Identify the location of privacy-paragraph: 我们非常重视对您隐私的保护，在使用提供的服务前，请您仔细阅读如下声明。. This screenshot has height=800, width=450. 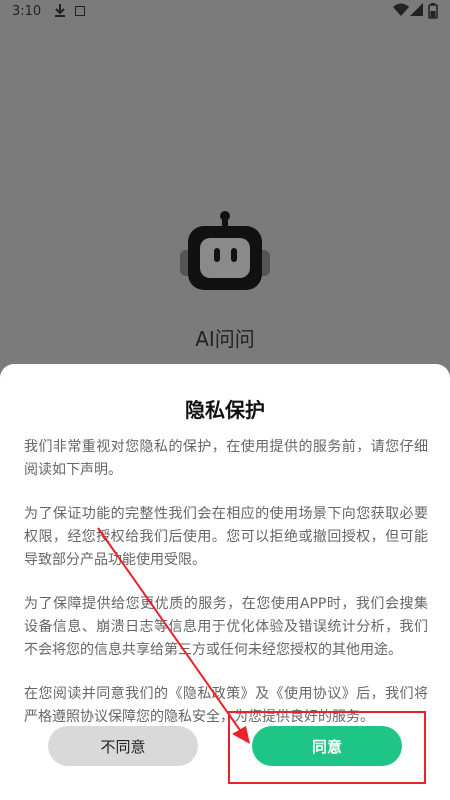
(226, 458).